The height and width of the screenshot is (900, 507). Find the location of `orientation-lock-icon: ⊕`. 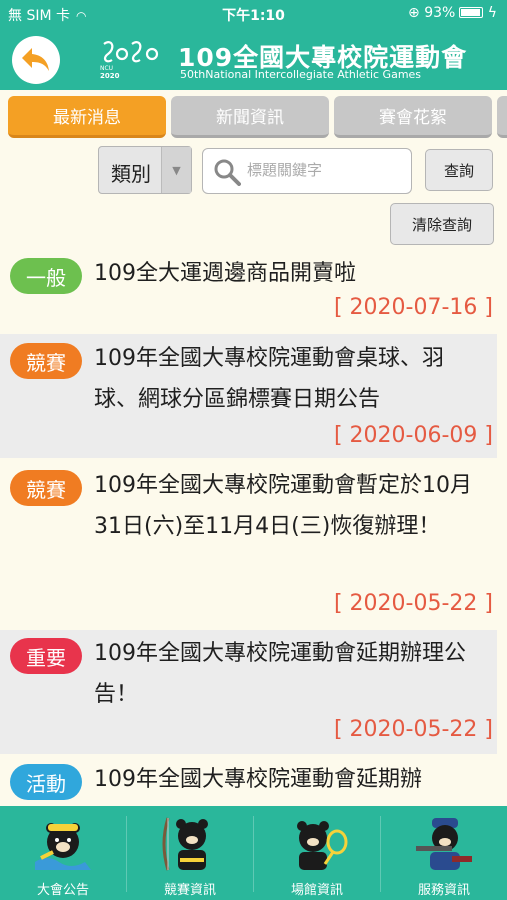

orientation-lock-icon: ⊕ is located at coordinates (416, 13).